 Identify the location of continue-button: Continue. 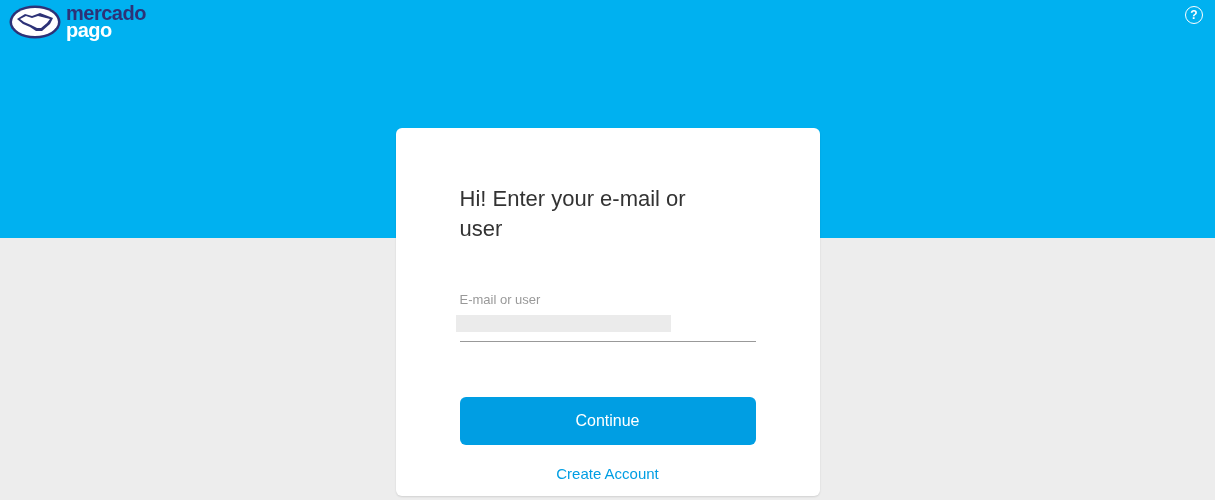
(607, 421).